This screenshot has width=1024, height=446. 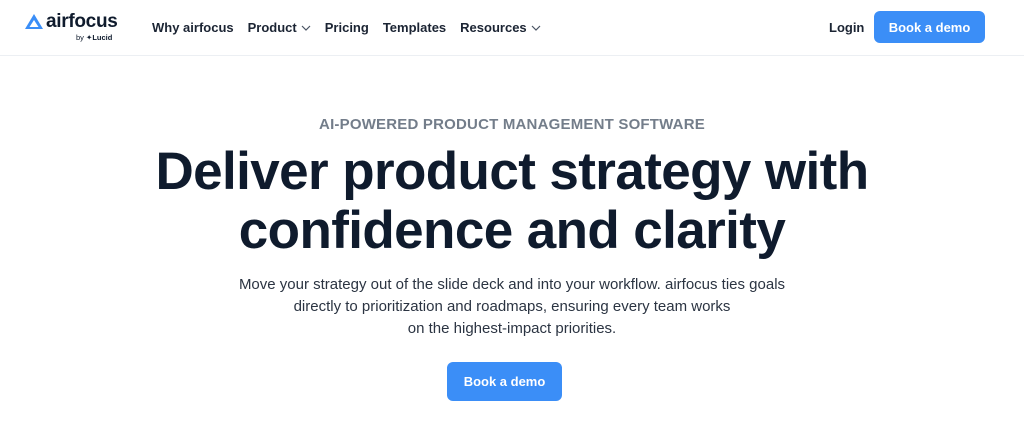 I want to click on brand-byline: by ✦Lucid, so click(x=94, y=37).